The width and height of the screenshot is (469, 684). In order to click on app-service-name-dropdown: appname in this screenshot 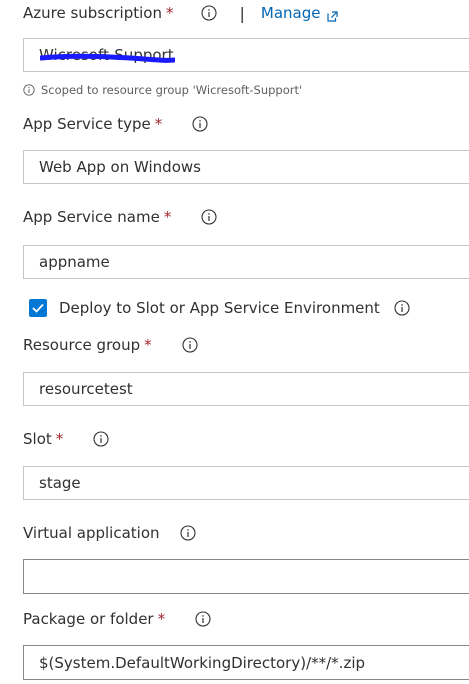, I will do `click(246, 262)`.